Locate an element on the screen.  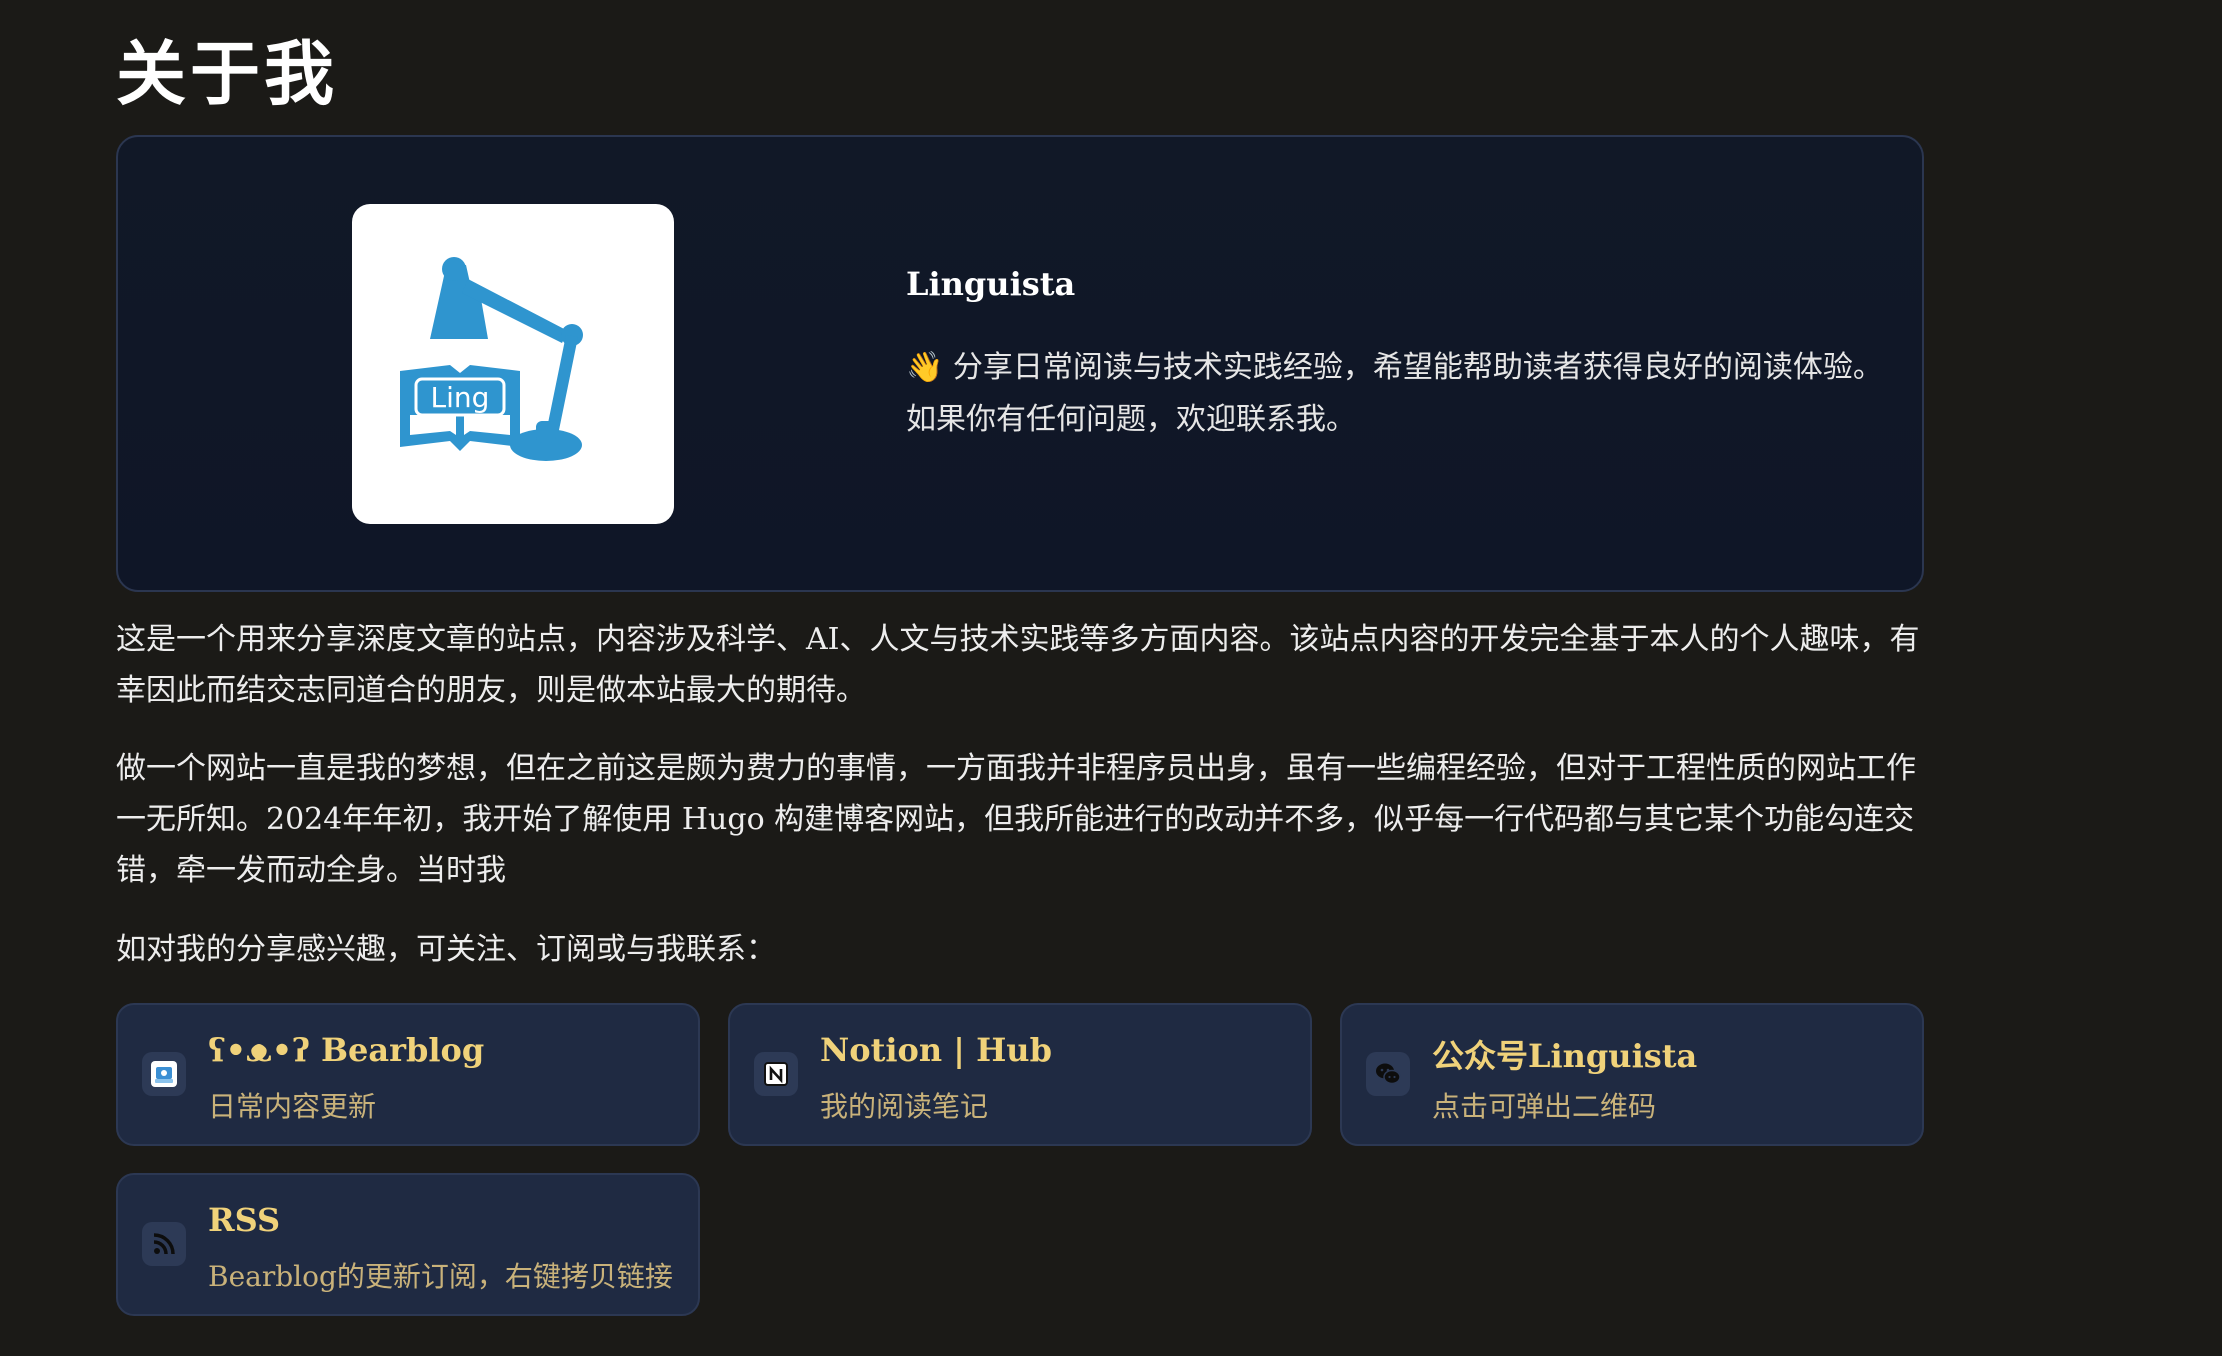
link-card-subtitle: 我的阅读笔记 is located at coordinates (904, 1106).